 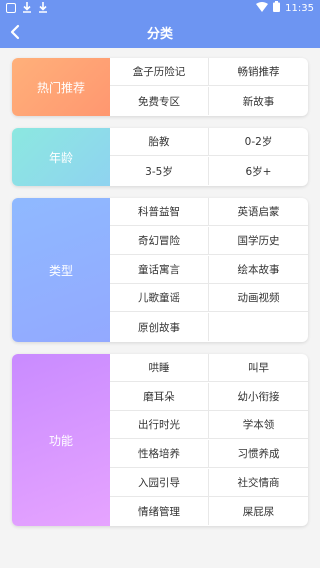 What do you see at coordinates (159, 298) in the screenshot?
I see `category-item: 儿歌童谣` at bounding box center [159, 298].